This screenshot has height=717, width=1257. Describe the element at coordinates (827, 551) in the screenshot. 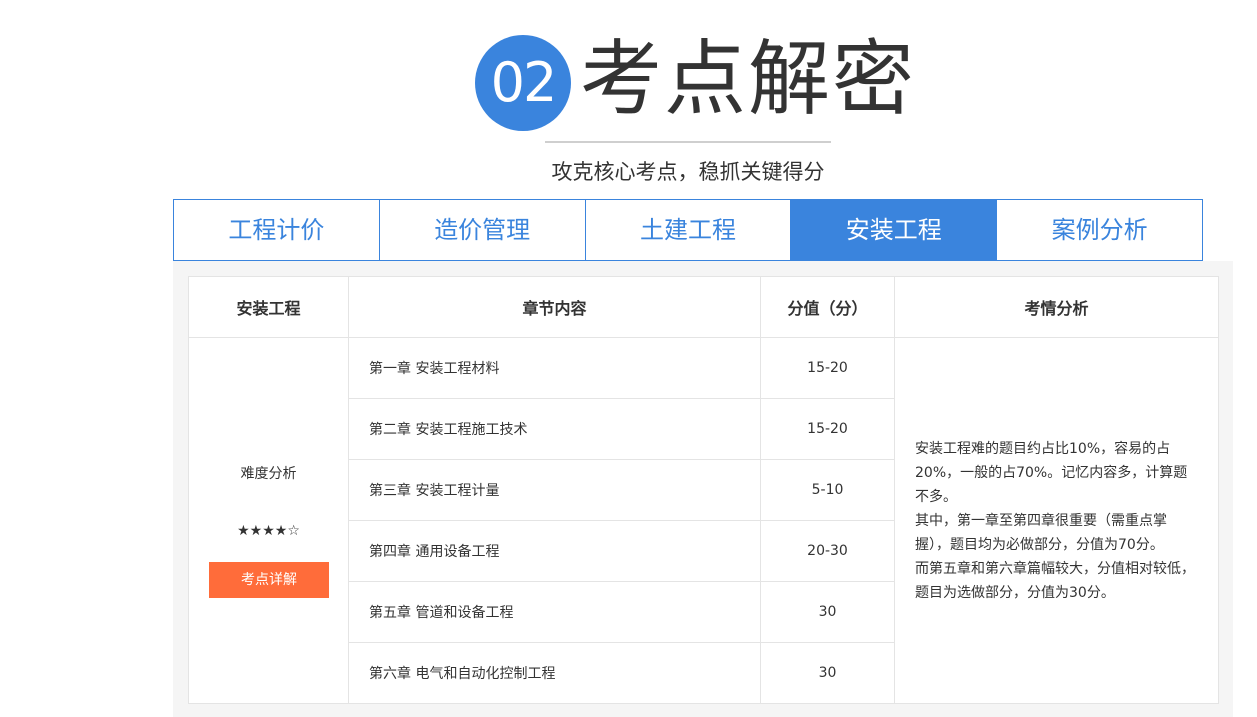

I see `score-cell: 20-30` at that location.